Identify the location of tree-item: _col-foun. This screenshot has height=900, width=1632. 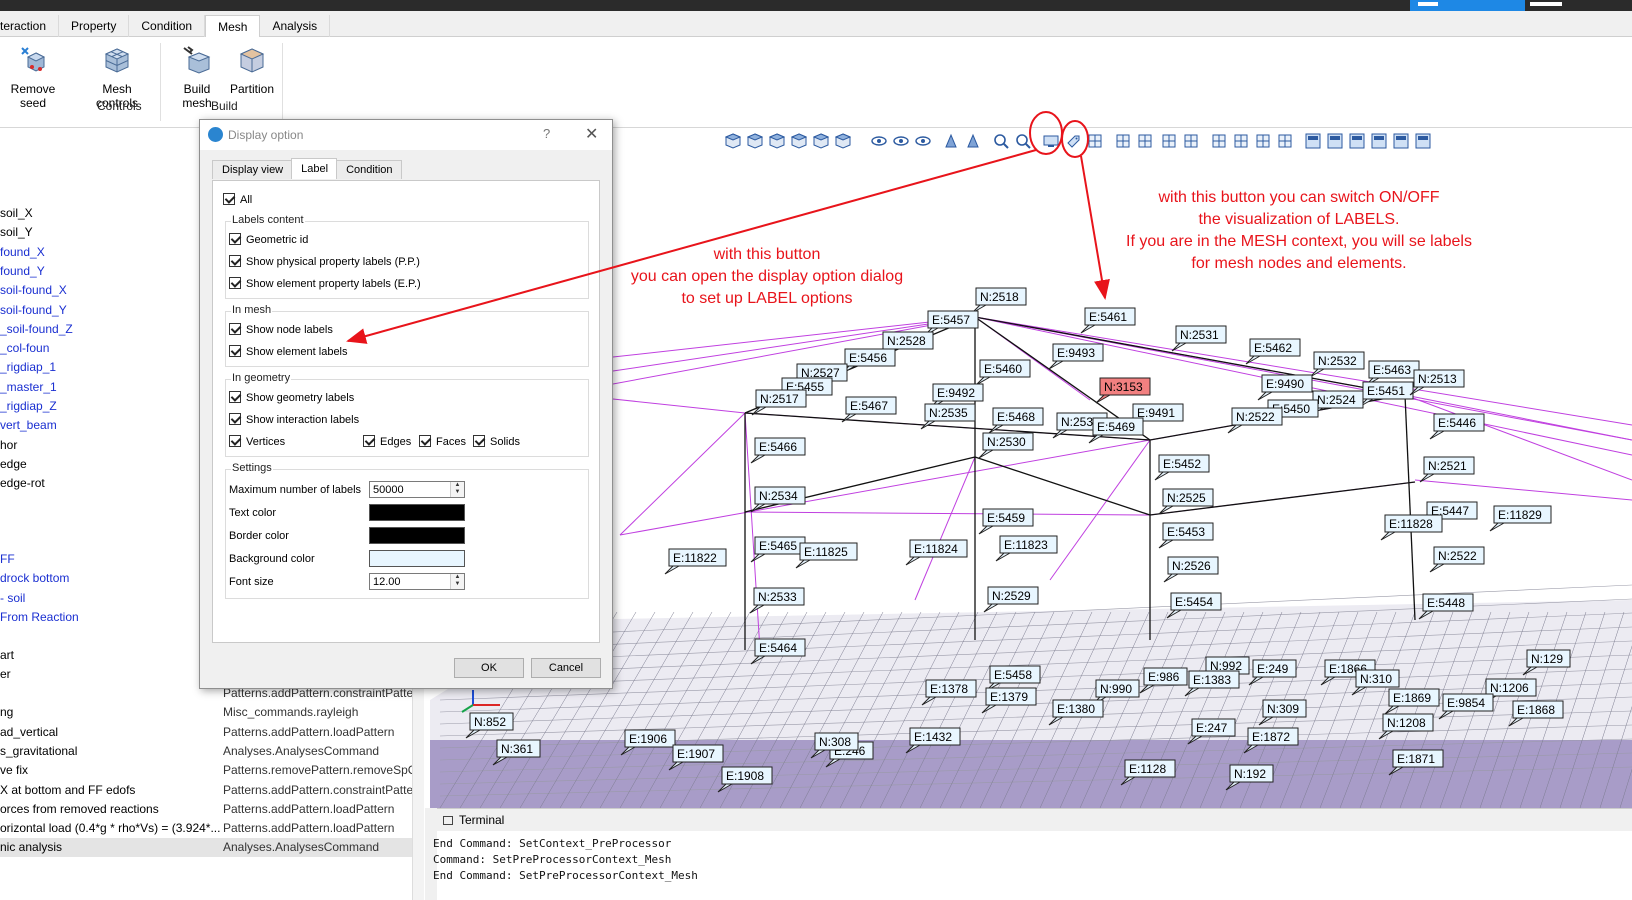
(24, 348).